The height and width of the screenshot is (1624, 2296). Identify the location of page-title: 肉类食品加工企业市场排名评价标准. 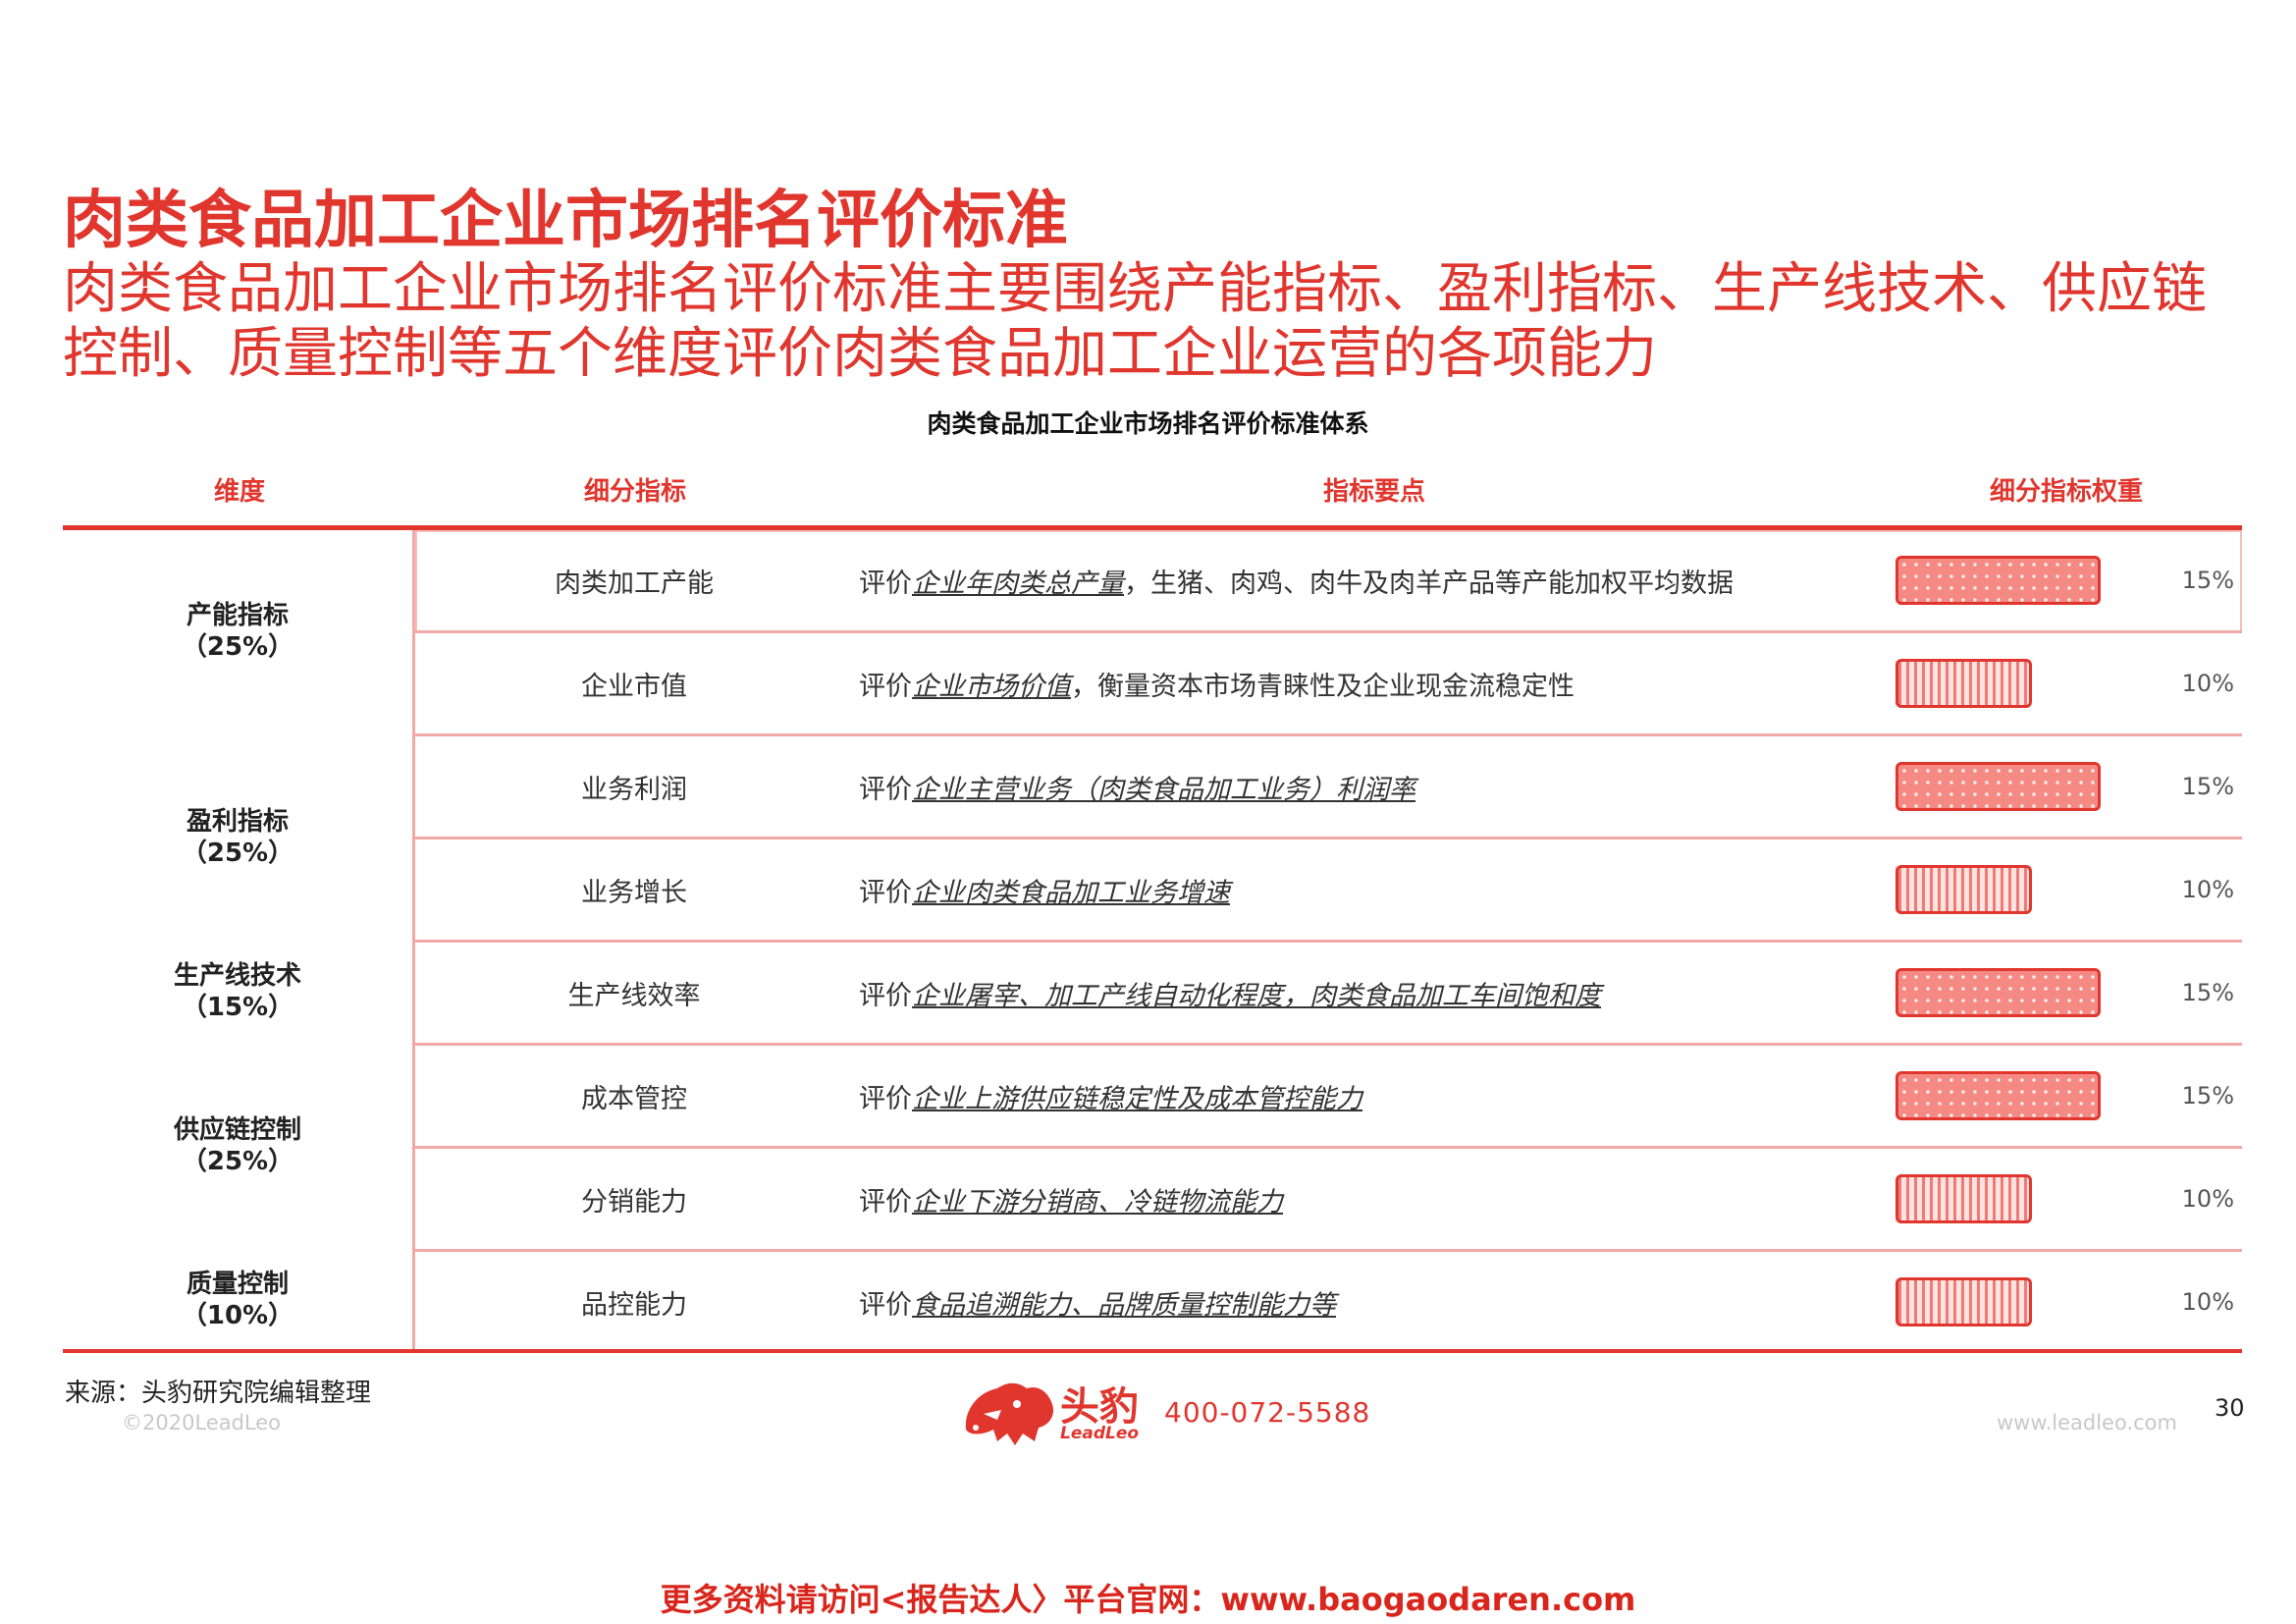
(565, 221).